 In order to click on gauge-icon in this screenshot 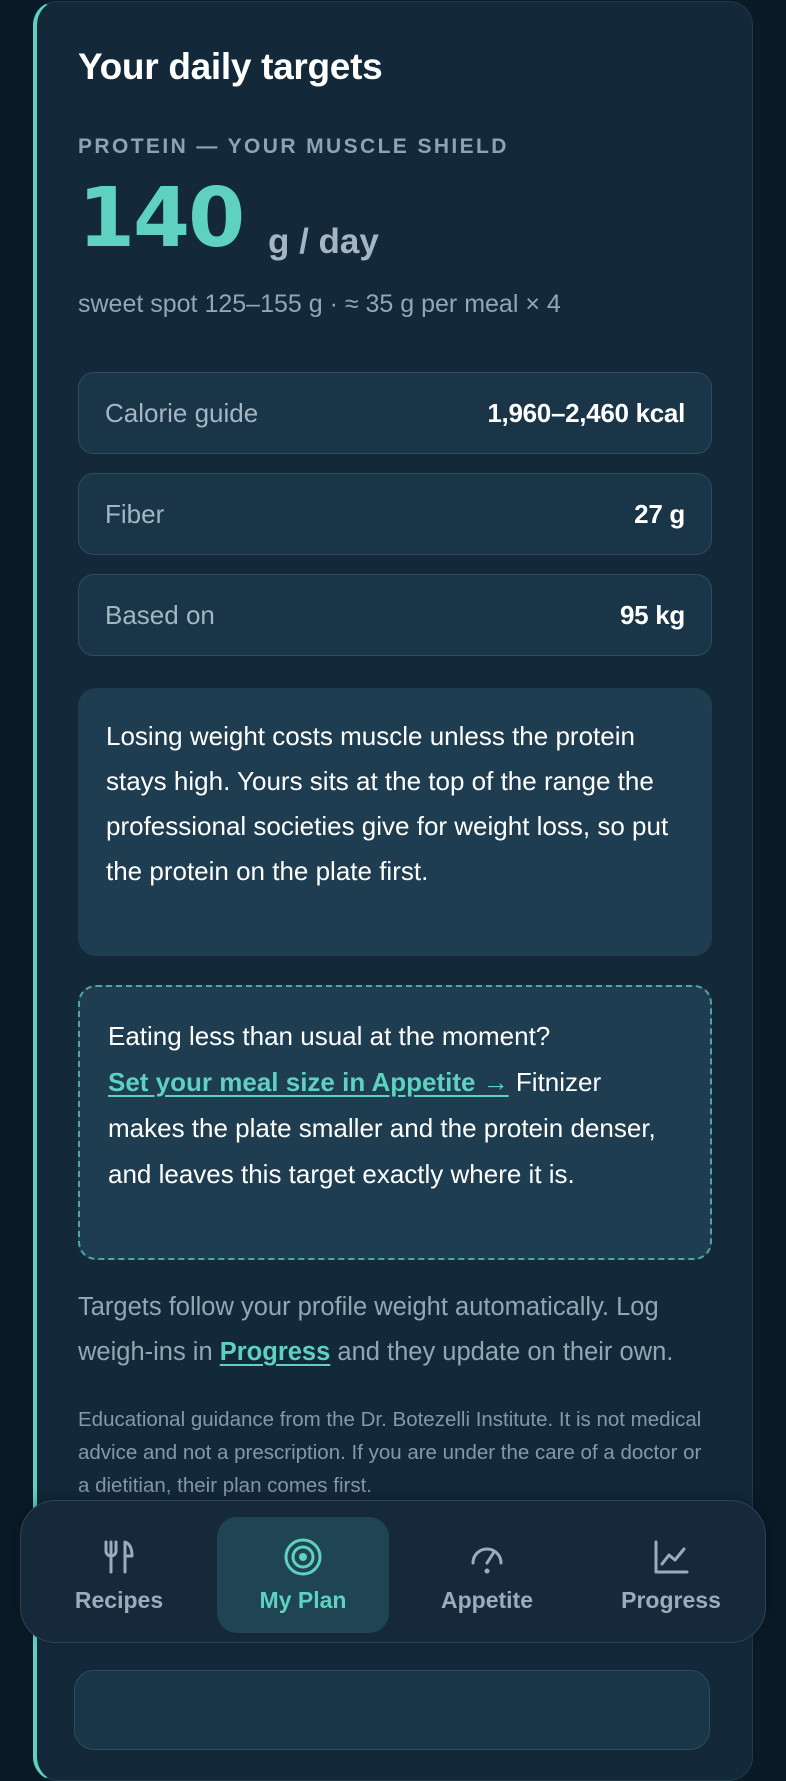, I will do `click(487, 1560)`.